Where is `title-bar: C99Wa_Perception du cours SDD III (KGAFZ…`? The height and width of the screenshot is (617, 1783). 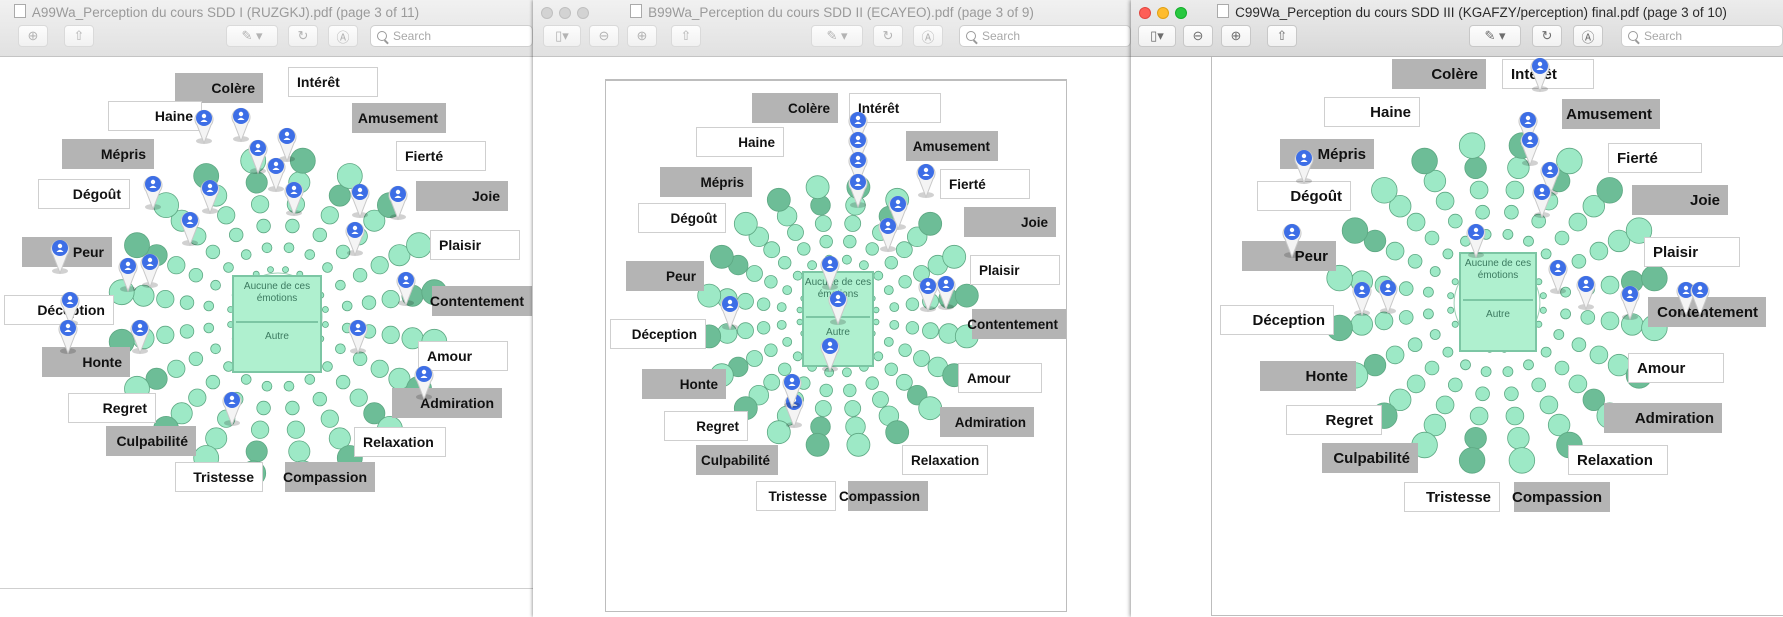
title-bar: C99Wa_Perception du cours SDD III (KGAFZ… is located at coordinates (1457, 28).